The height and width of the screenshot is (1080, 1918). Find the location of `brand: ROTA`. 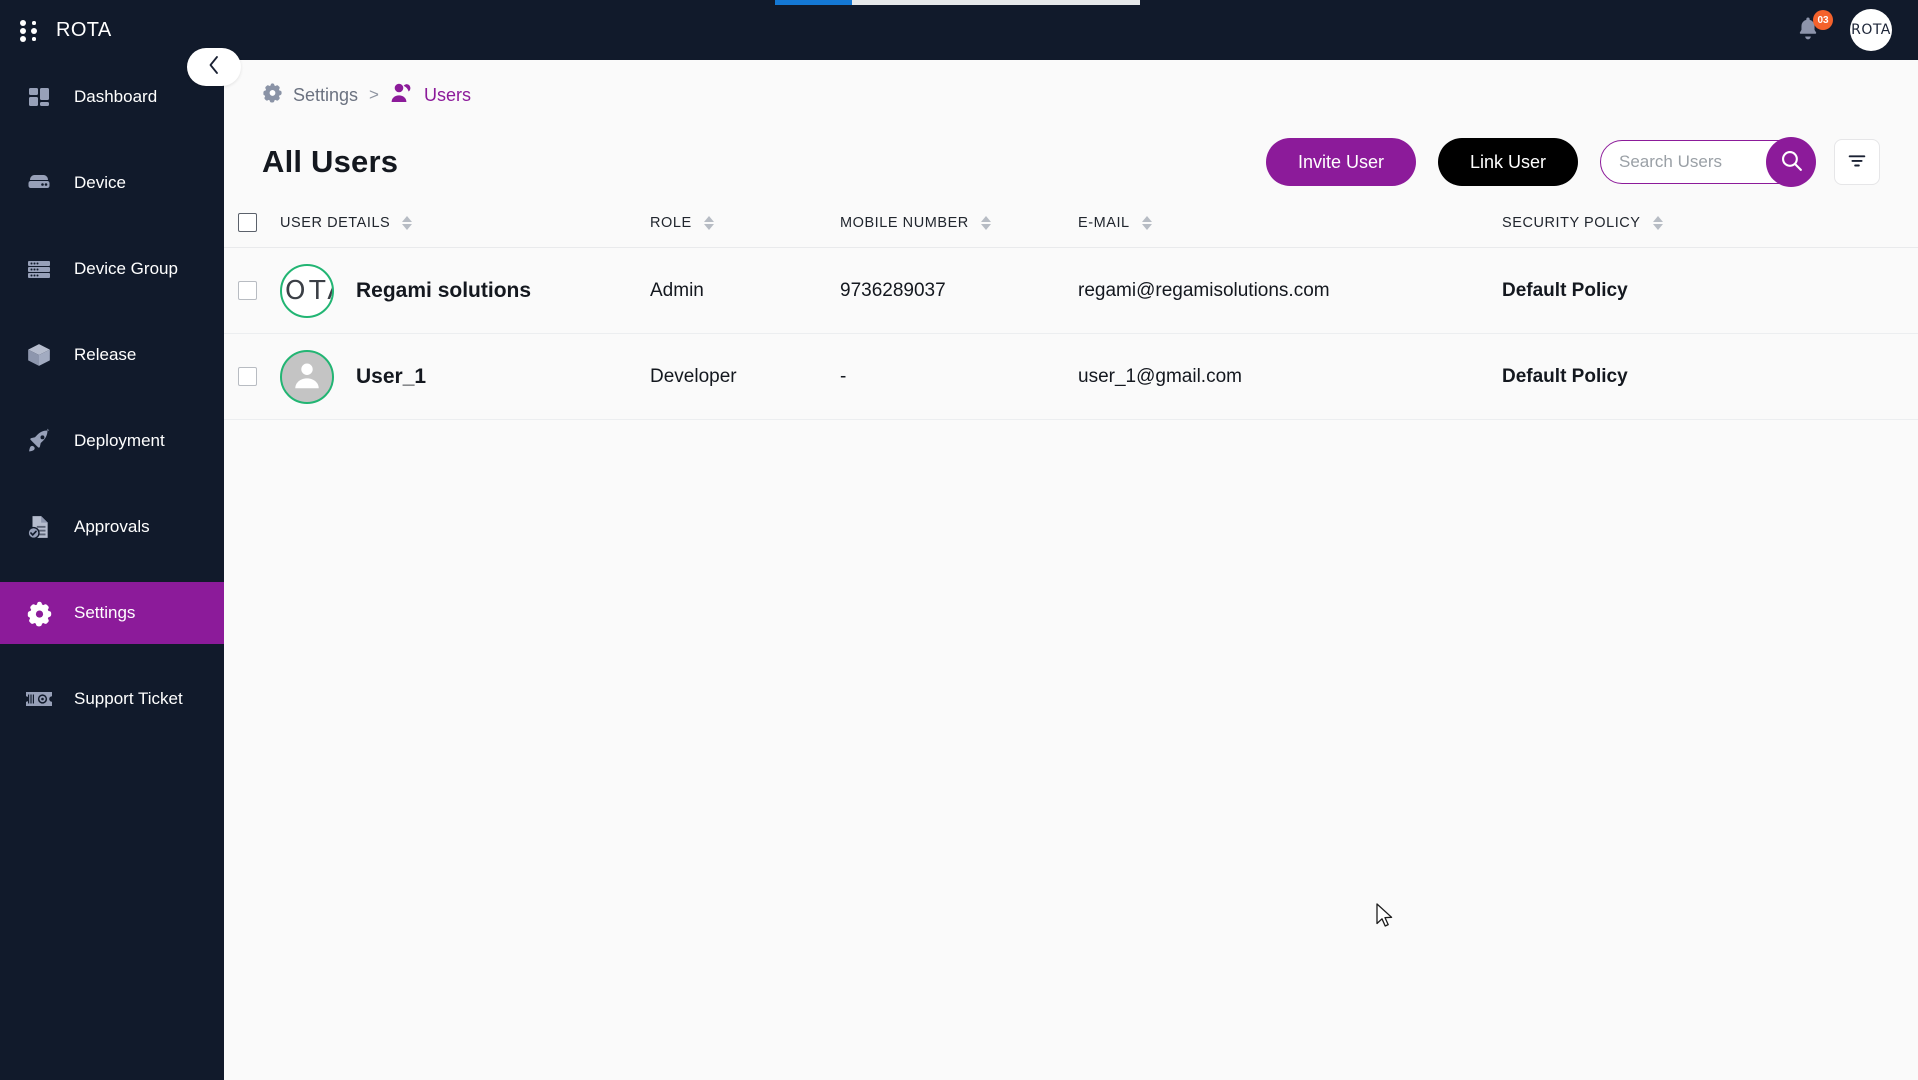

brand: ROTA is located at coordinates (66, 30).